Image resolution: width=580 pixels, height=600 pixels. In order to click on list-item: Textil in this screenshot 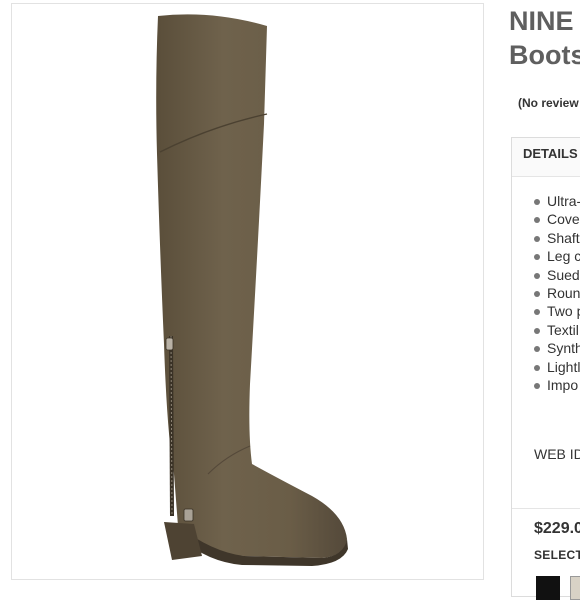, I will do `click(557, 330)`.